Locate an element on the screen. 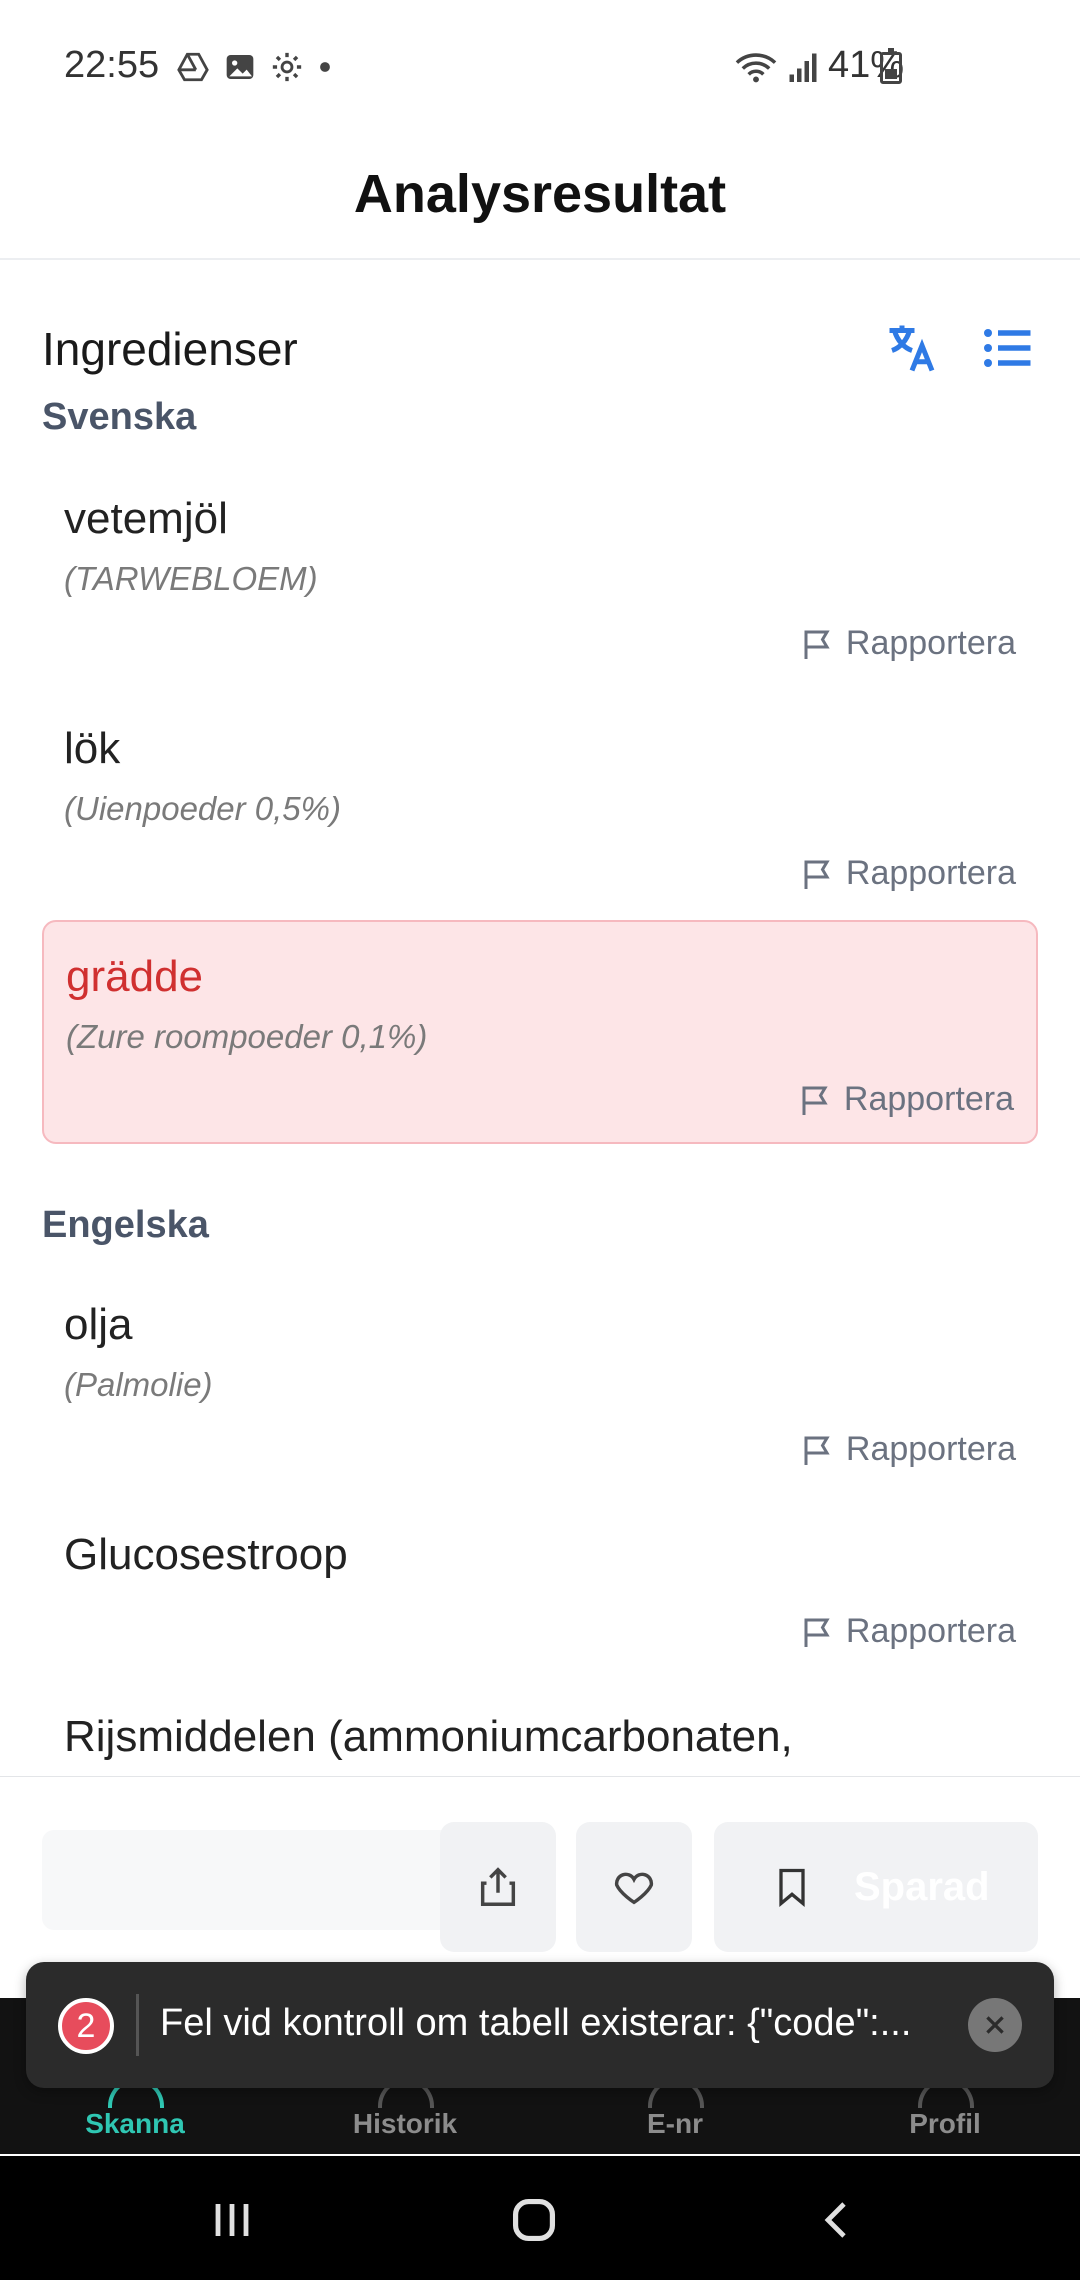 This screenshot has height=2280, width=1080. content-divider is located at coordinates (540, 1776).